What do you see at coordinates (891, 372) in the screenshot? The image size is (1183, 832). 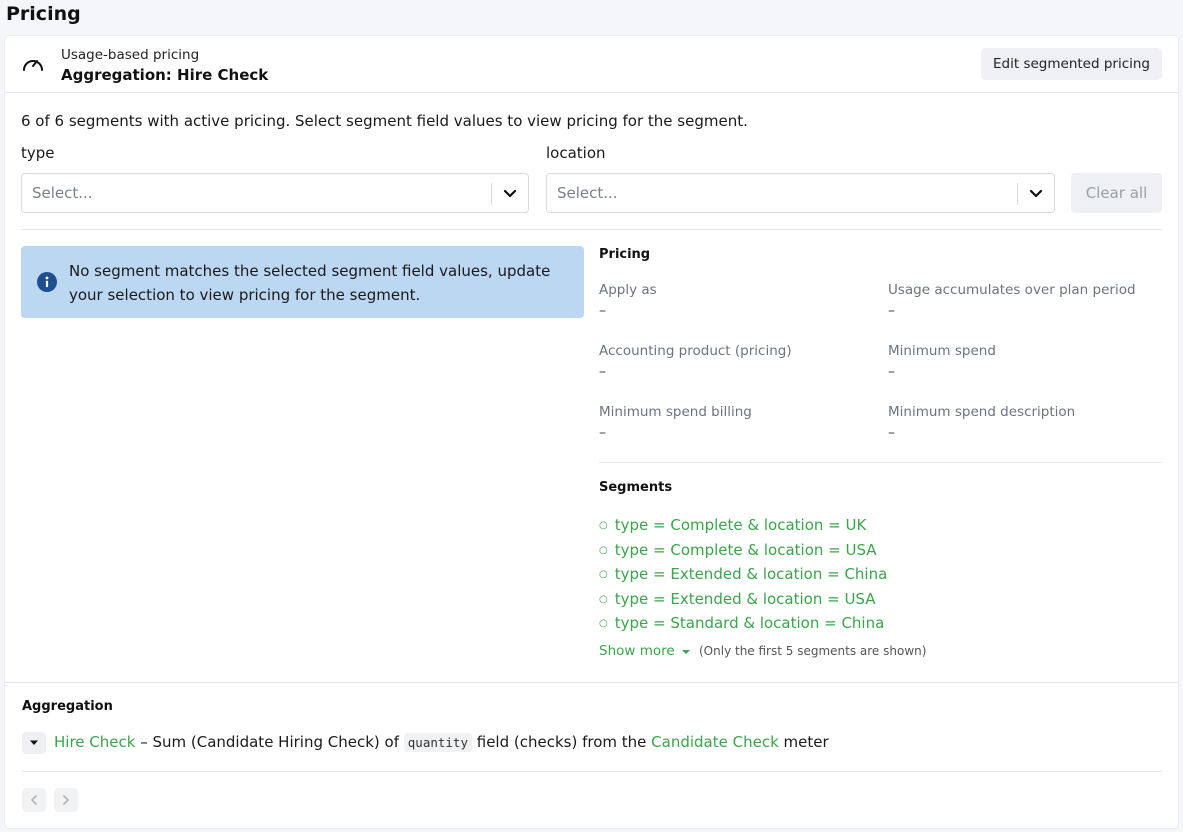 I see `minimum-spend-value: –` at bounding box center [891, 372].